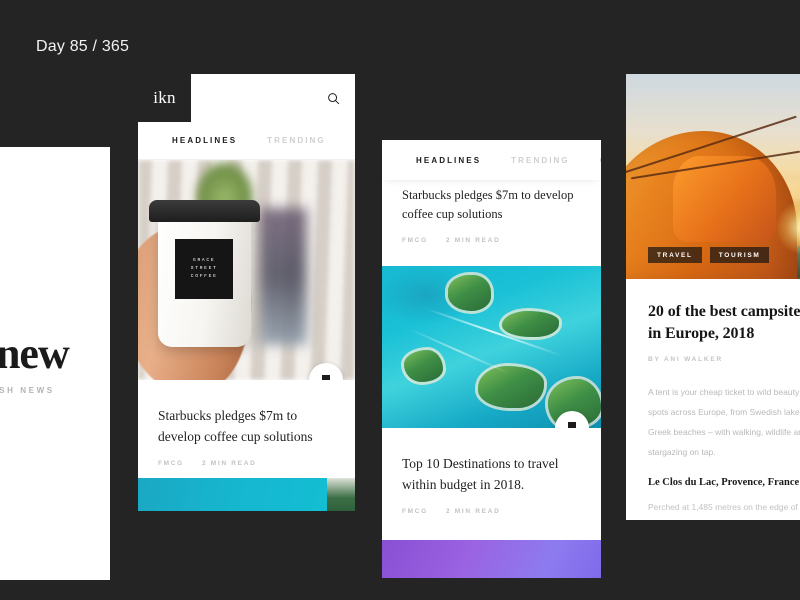  I want to click on cup-label-line-2: STREET, so click(204, 269).